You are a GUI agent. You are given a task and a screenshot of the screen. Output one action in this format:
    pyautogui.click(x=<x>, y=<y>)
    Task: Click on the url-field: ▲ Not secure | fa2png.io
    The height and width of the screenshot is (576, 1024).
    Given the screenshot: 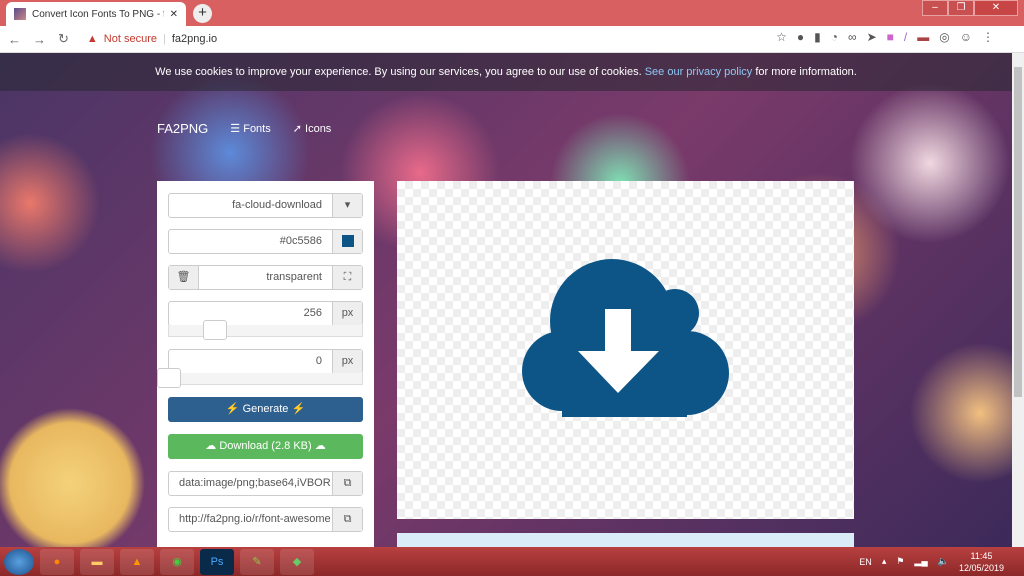 What is the action you would take?
    pyautogui.click(x=152, y=39)
    